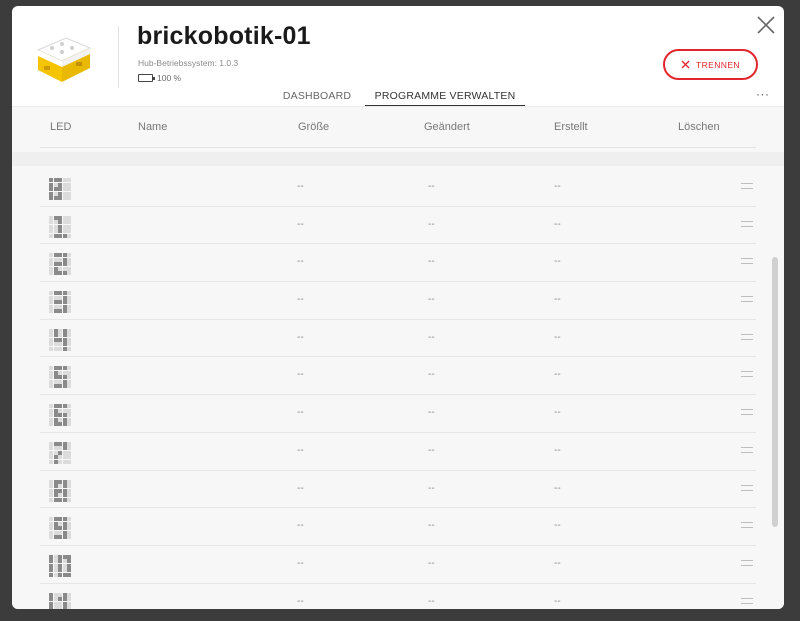  What do you see at coordinates (571, 127) in the screenshot?
I see `col-created: Erstellt` at bounding box center [571, 127].